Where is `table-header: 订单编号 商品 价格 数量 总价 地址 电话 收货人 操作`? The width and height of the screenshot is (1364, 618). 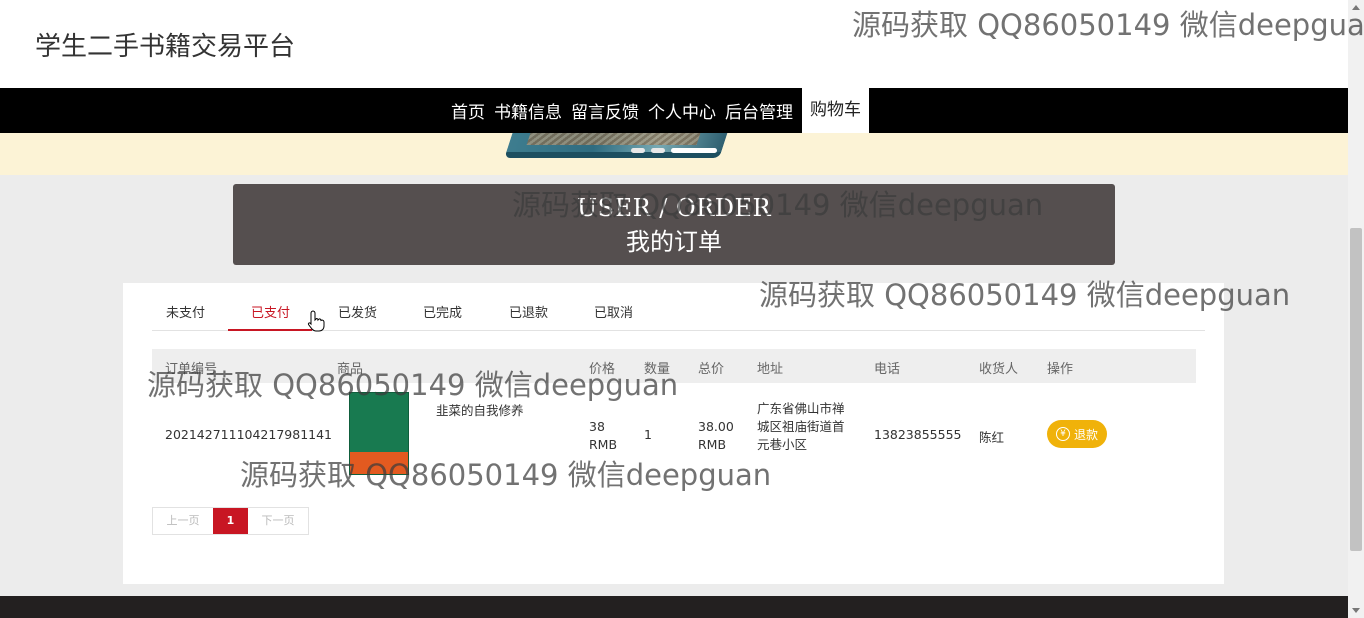
table-header: 订单编号 商品 价格 数量 总价 地址 电话 收货人 操作 is located at coordinates (674, 366).